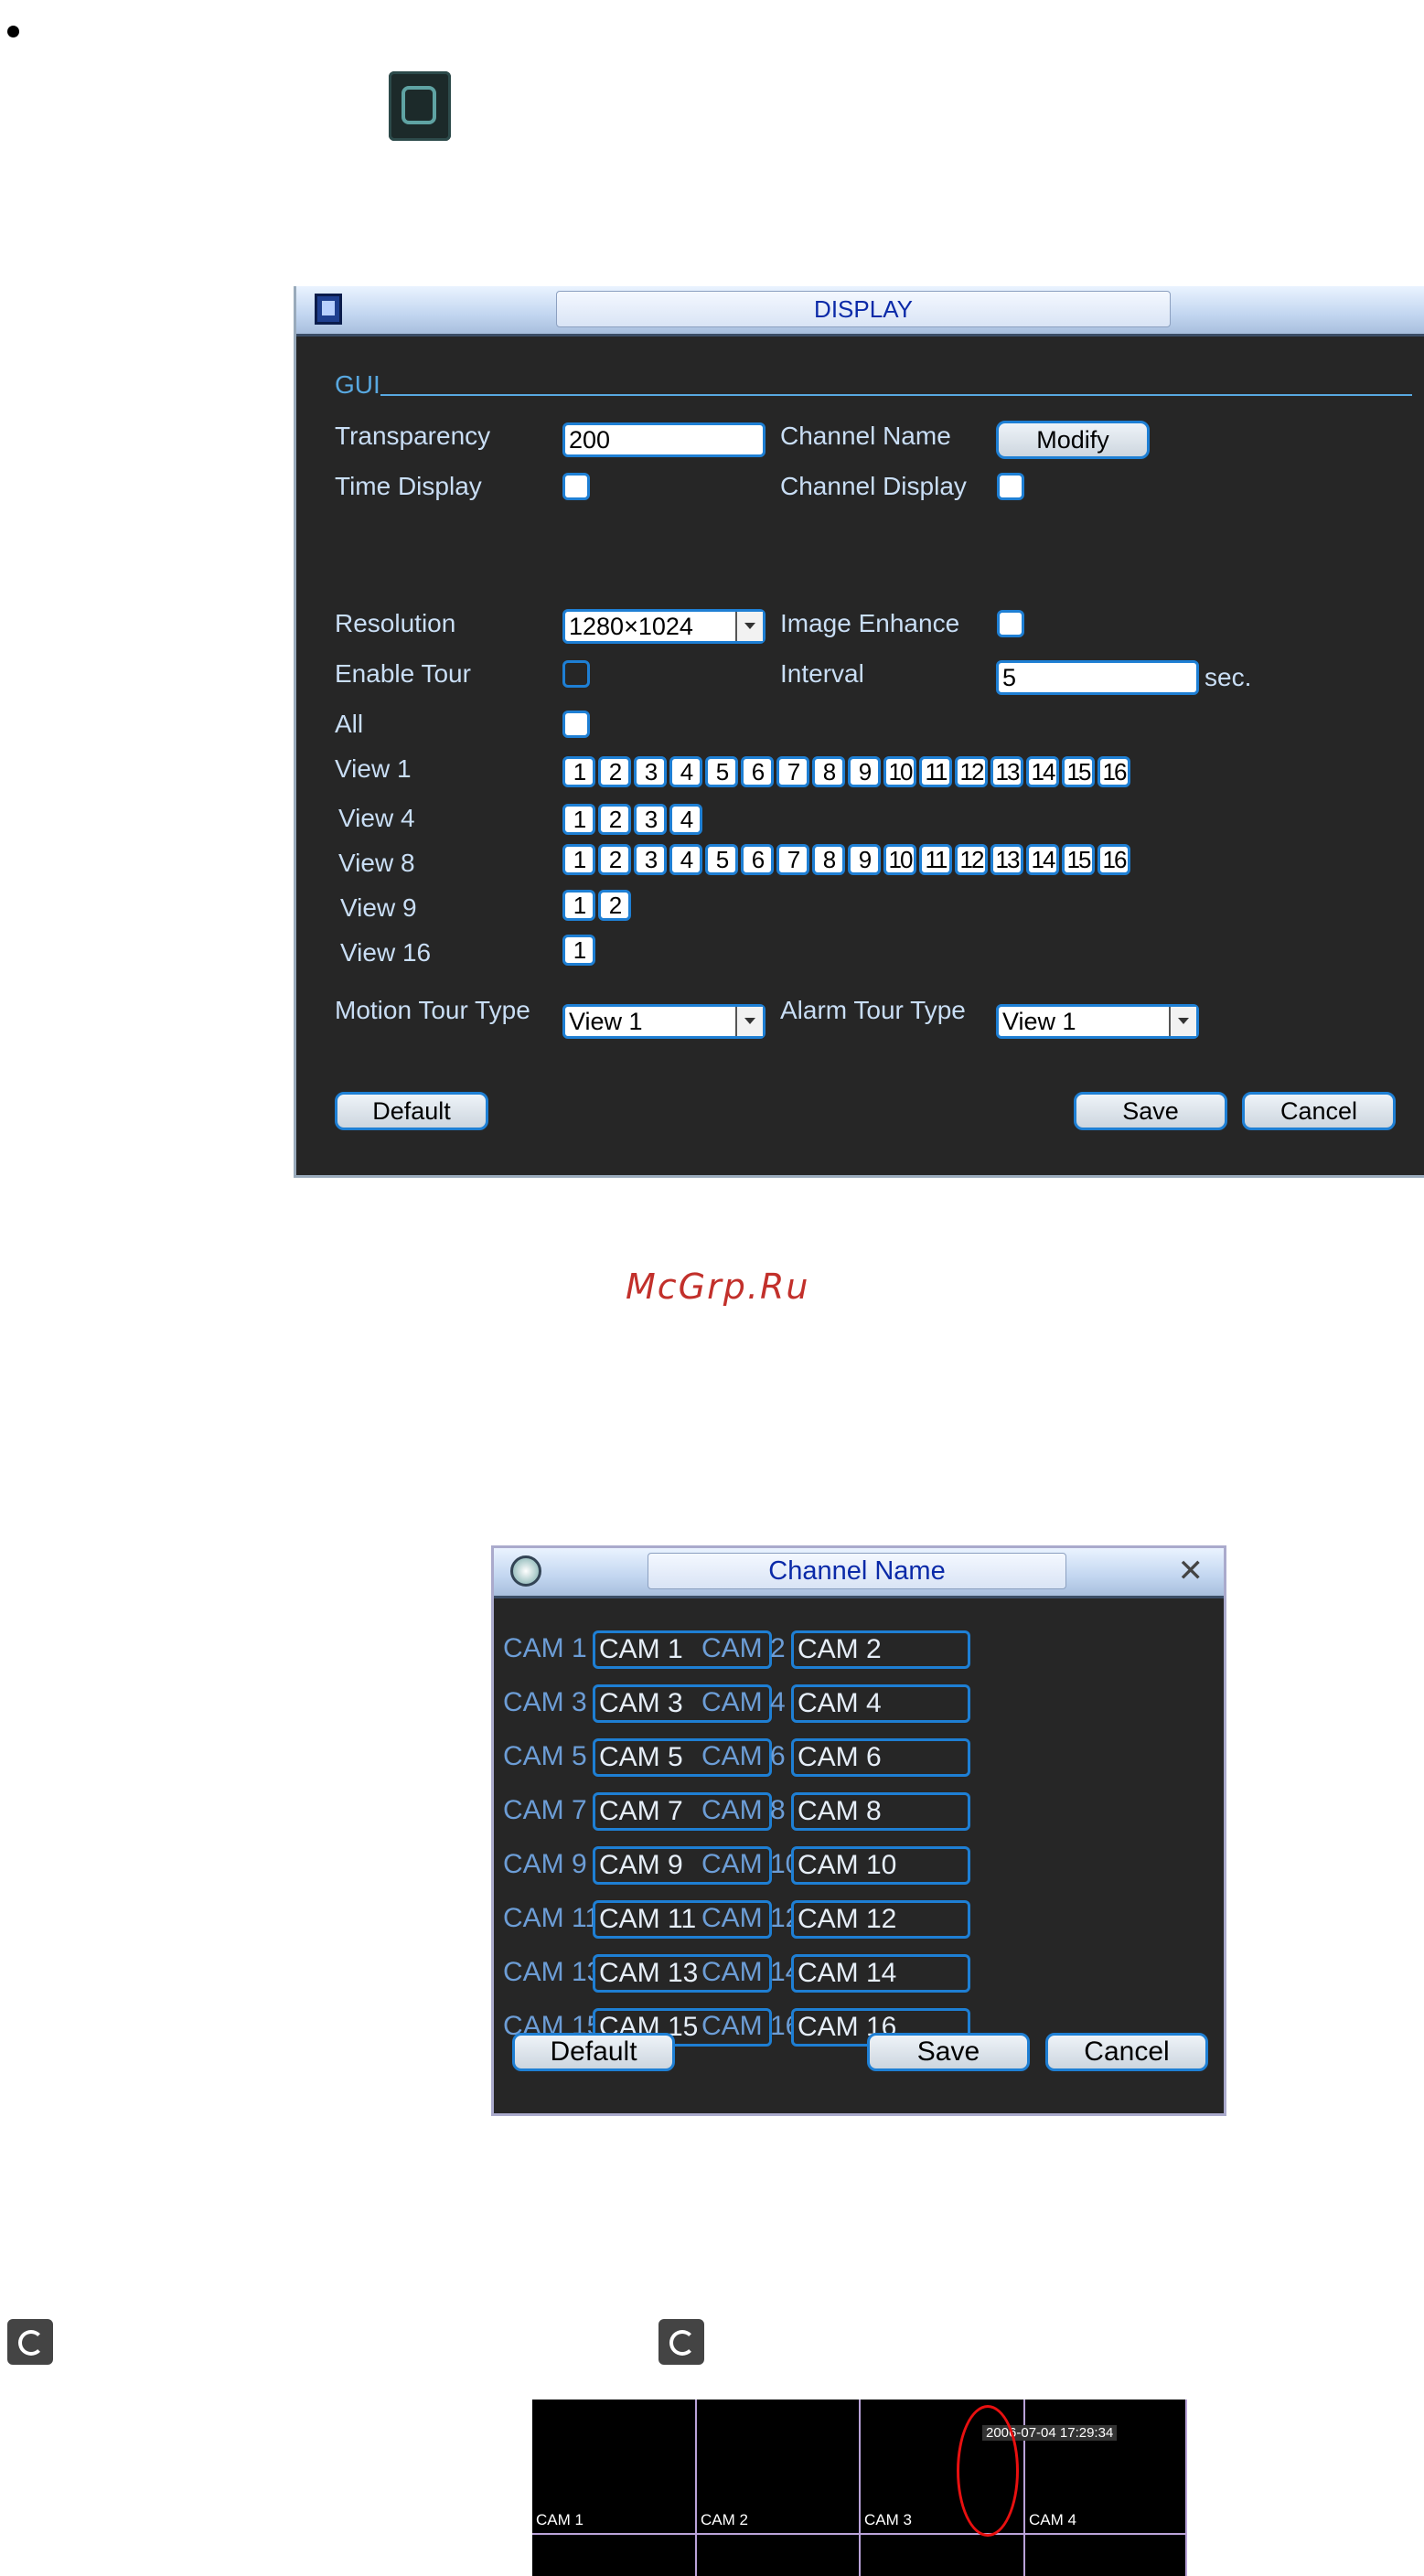 Image resolution: width=1424 pixels, height=2576 pixels. I want to click on refresh-active-icon, so click(681, 2342).